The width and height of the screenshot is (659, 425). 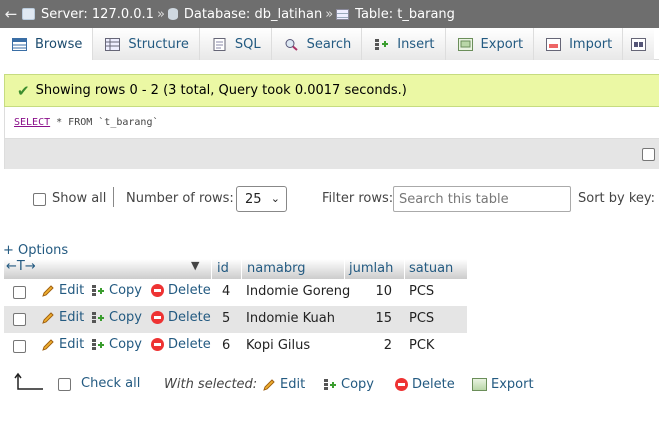 I want to click on import-icon, so click(x=554, y=44).